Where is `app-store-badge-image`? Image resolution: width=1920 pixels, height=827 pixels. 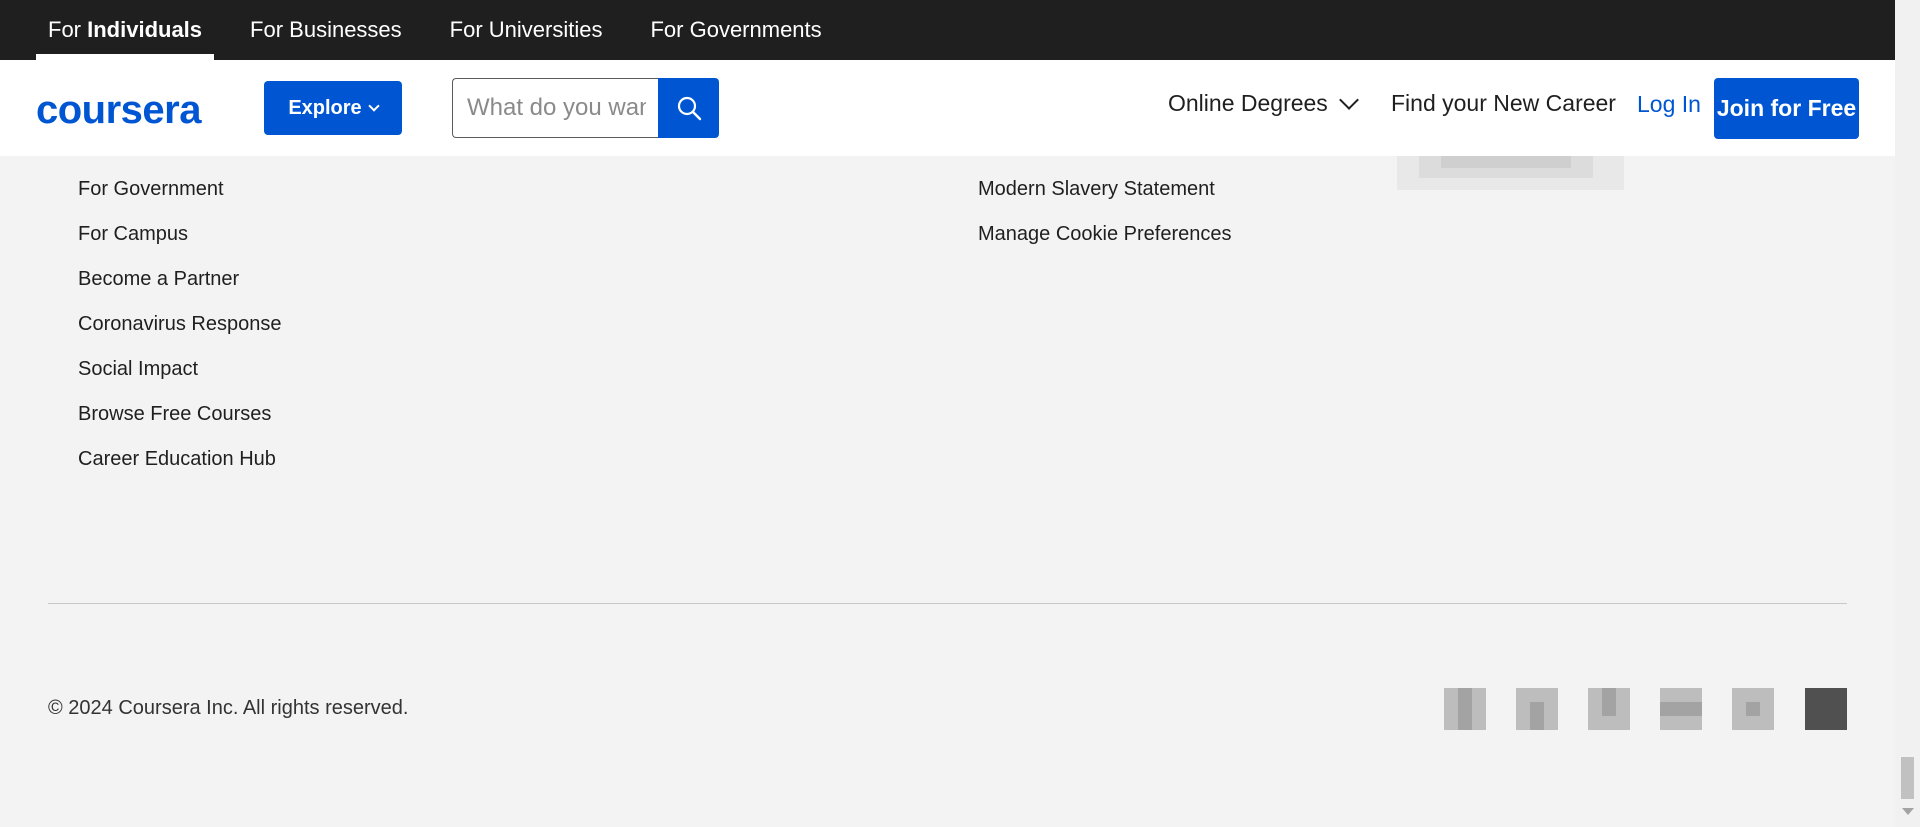 app-store-badge-image is located at coordinates (1510, 173).